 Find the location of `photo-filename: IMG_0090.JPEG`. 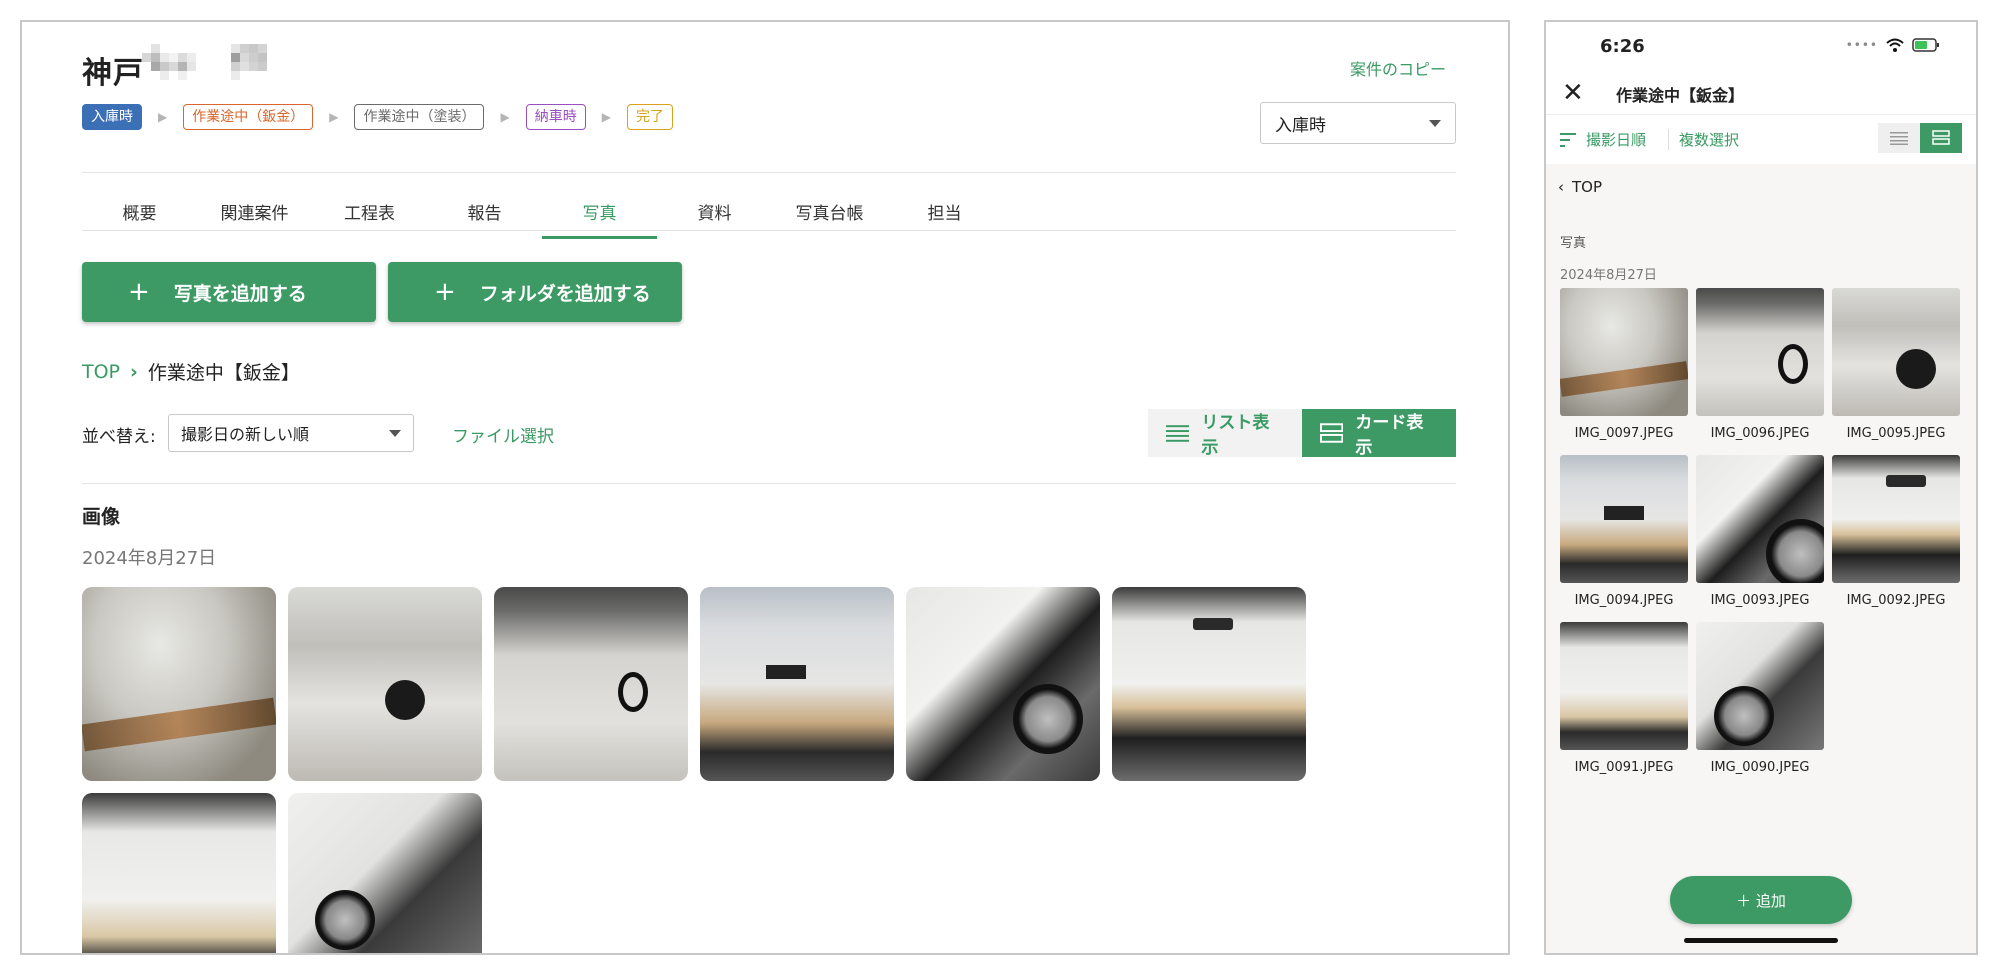

photo-filename: IMG_0090.JPEG is located at coordinates (1760, 767).